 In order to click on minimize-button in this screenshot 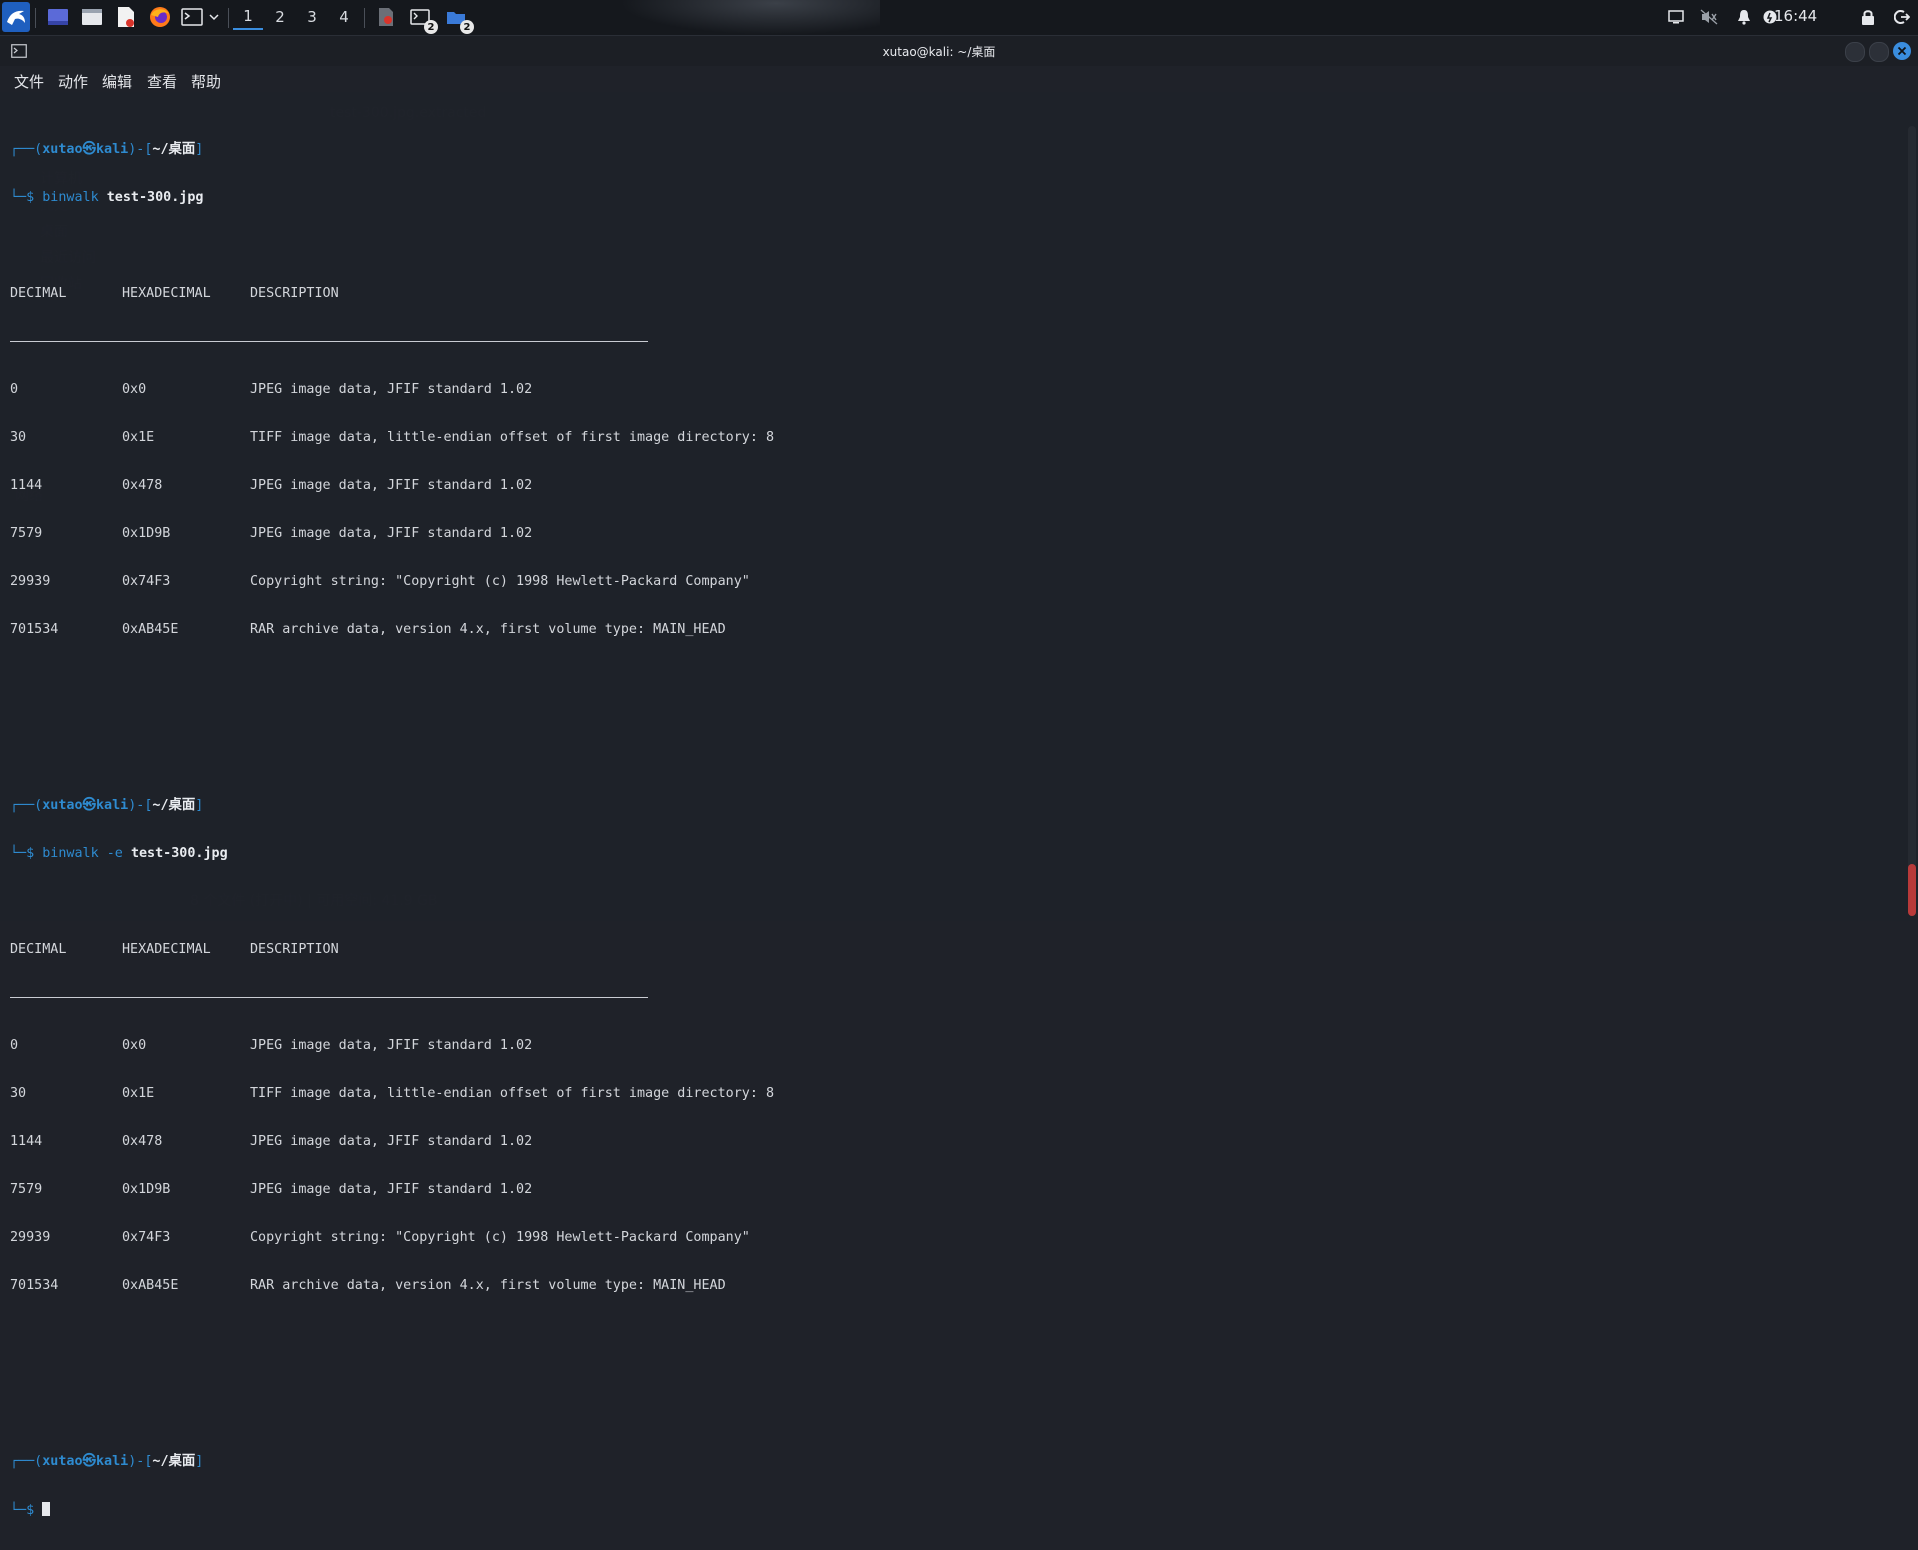, I will do `click(1855, 52)`.